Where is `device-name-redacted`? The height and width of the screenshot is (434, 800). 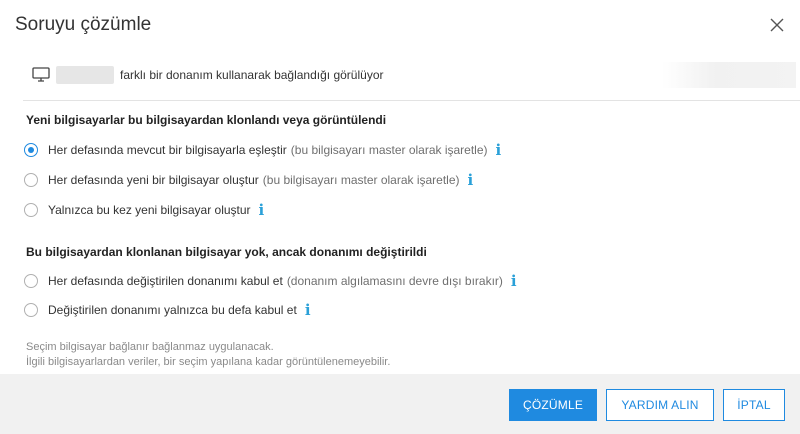
device-name-redacted is located at coordinates (85, 75).